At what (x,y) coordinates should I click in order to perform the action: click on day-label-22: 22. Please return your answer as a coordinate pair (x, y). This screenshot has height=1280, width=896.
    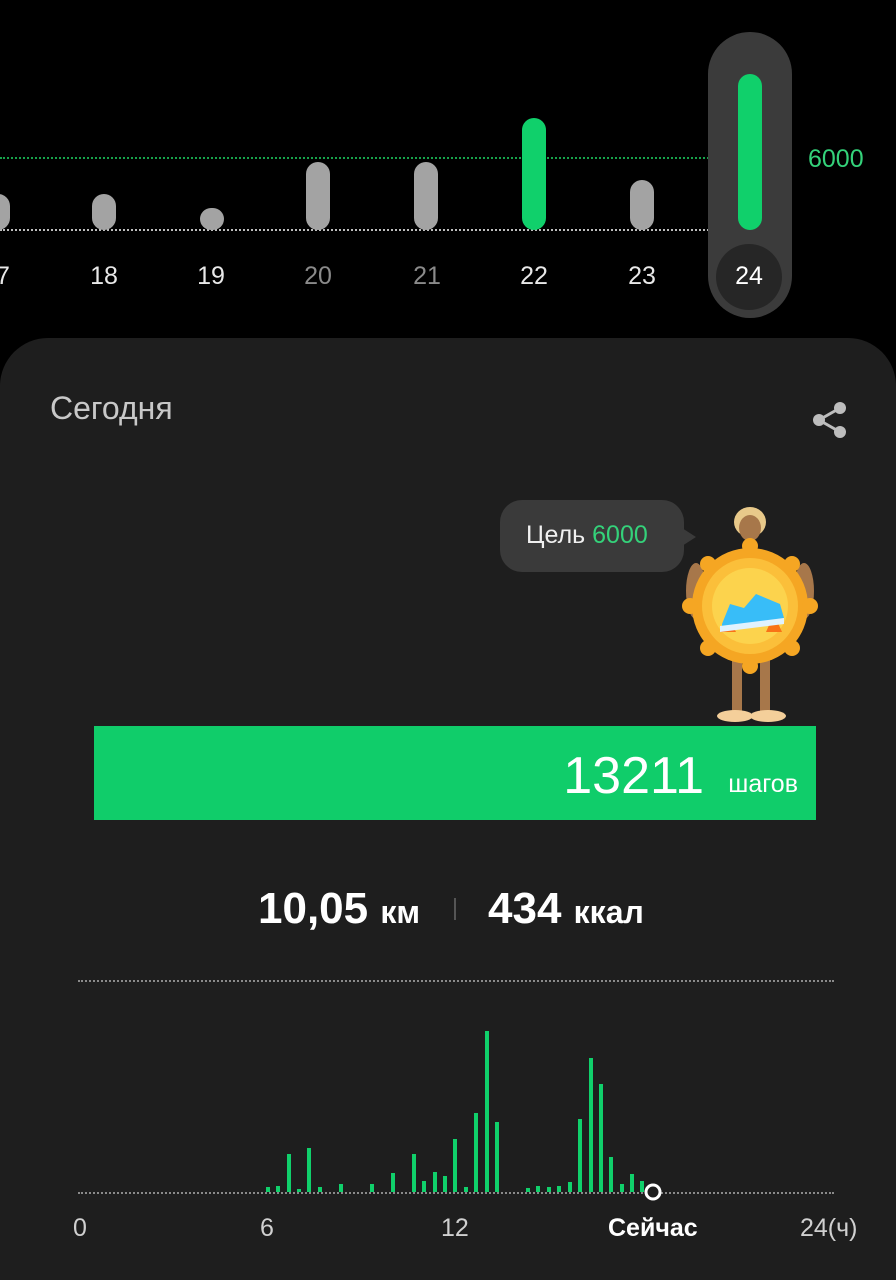
    Looking at the image, I should click on (534, 276).